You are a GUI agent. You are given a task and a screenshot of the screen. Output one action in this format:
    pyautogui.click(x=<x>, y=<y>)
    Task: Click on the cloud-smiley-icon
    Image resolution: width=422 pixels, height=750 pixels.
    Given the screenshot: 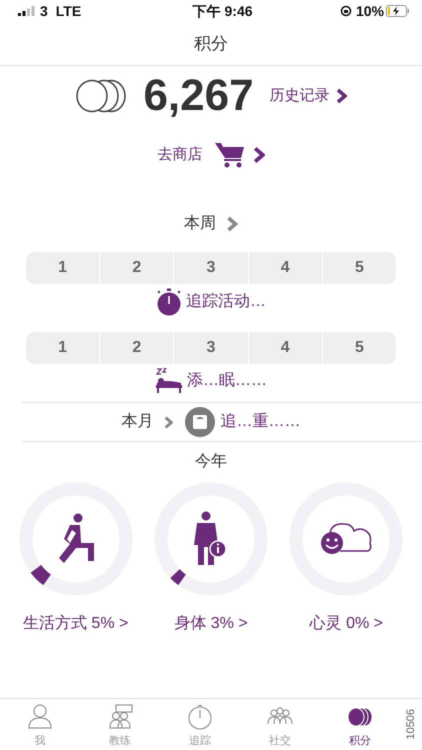 What is the action you would take?
    pyautogui.click(x=346, y=539)
    